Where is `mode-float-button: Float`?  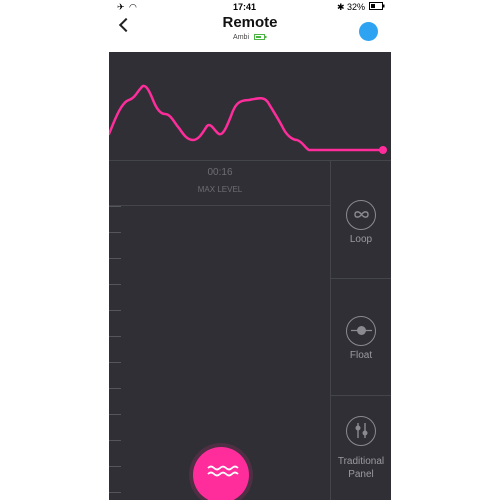 mode-float-button: Float is located at coordinates (361, 339).